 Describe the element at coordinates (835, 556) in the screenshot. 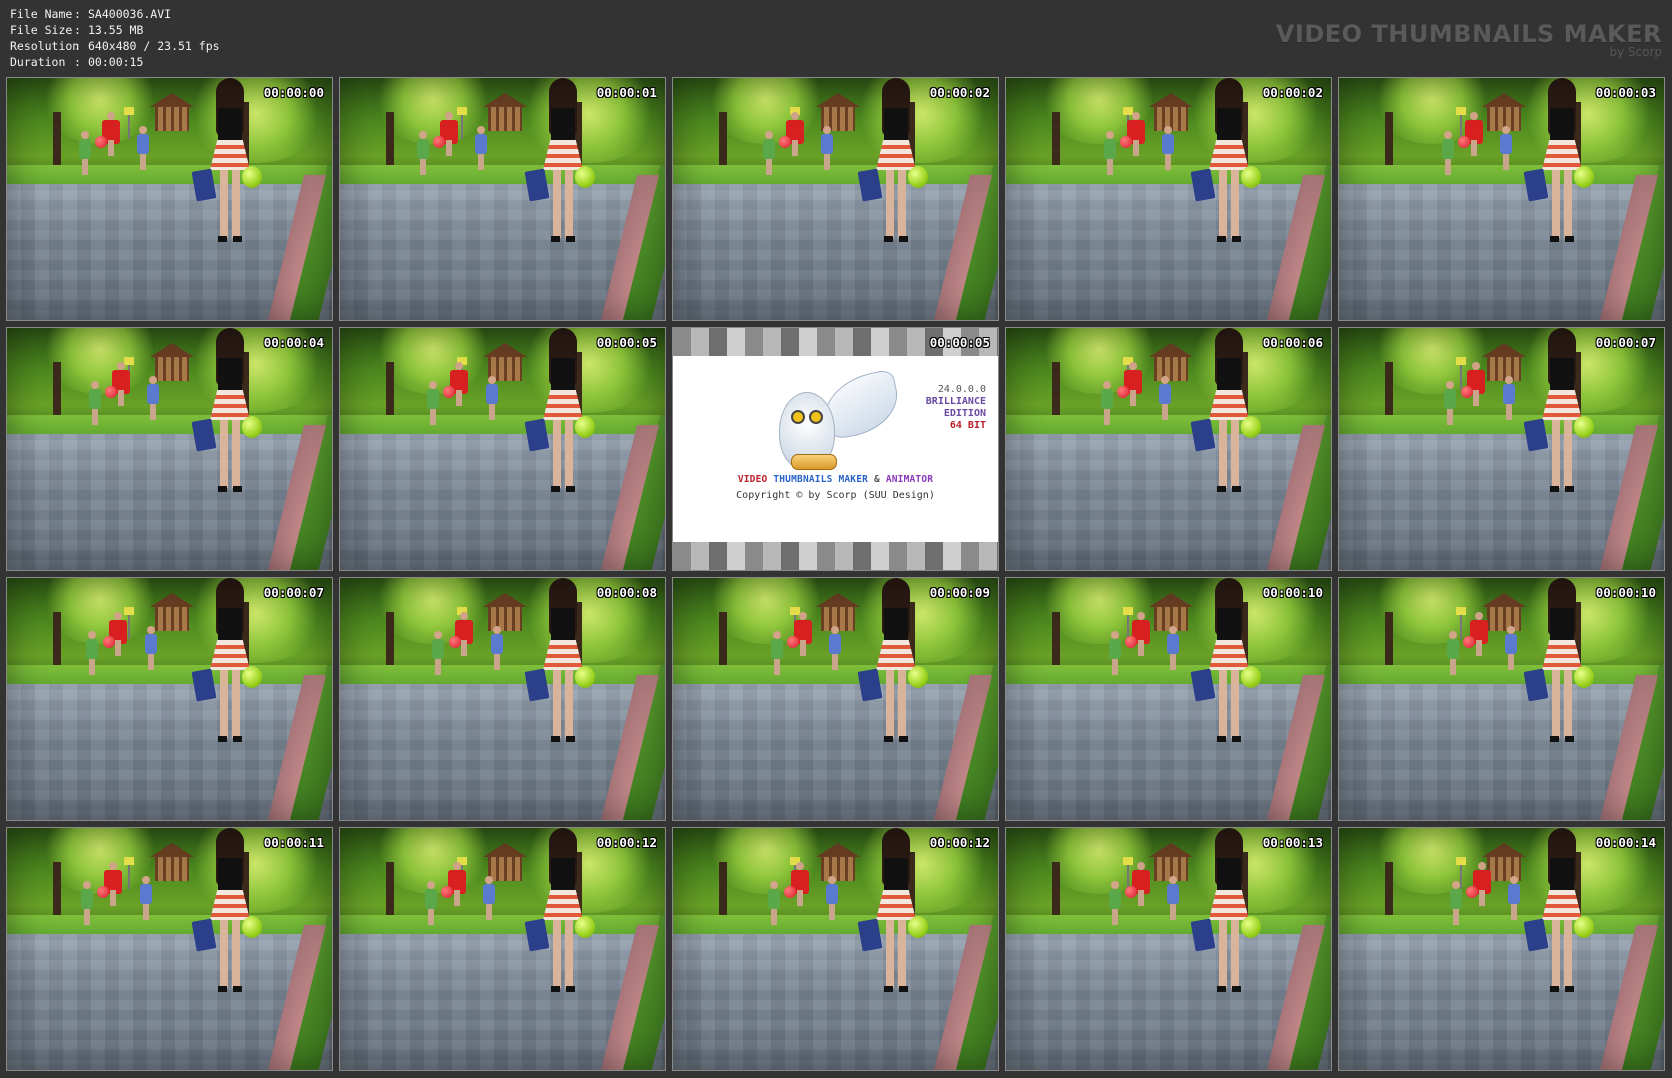

I see `splash-bottom-strip` at that location.